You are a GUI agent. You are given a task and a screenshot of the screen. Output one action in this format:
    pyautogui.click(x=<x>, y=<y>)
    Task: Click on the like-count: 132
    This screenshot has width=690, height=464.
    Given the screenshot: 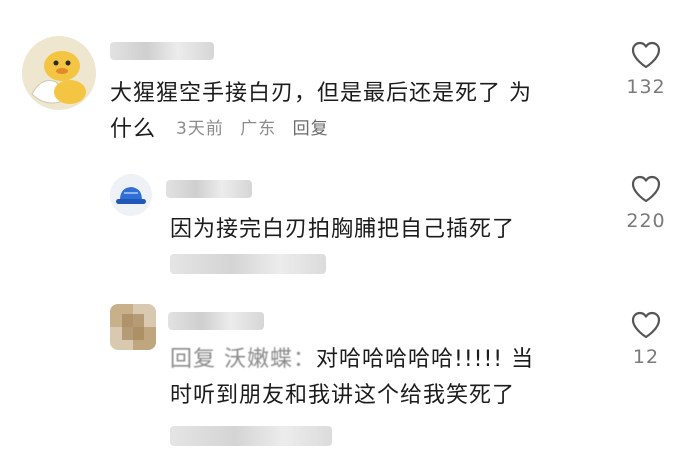 What is the action you would take?
    pyautogui.click(x=646, y=87)
    